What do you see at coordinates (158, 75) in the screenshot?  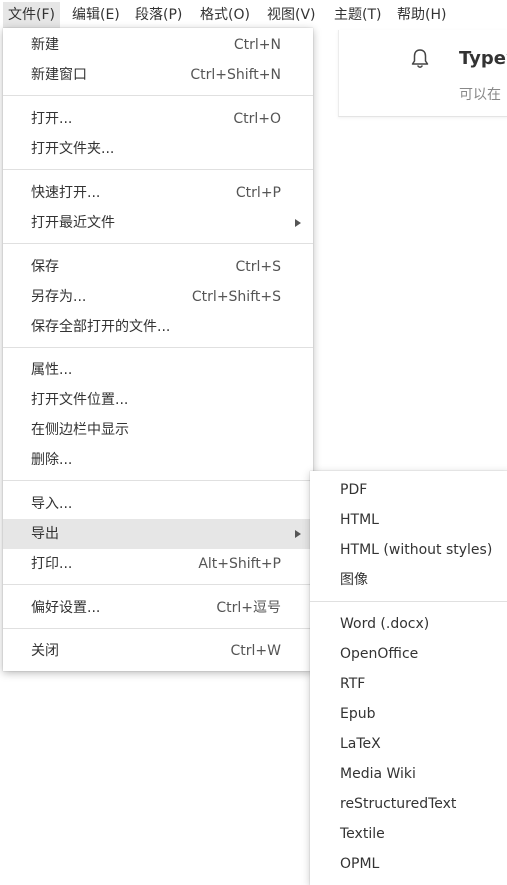 I see `menu-item-new-window: 新建窗口 Ctrl+Shift+N` at bounding box center [158, 75].